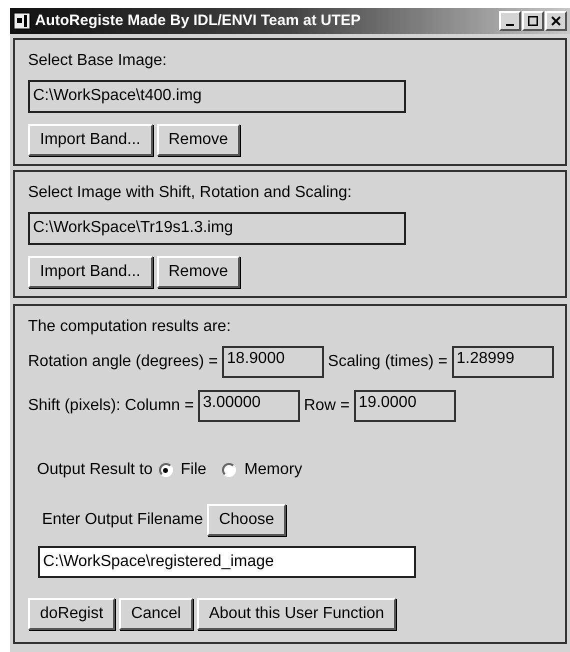 This screenshot has height=652, width=570. I want to click on output-label: Output Result to, so click(95, 470).